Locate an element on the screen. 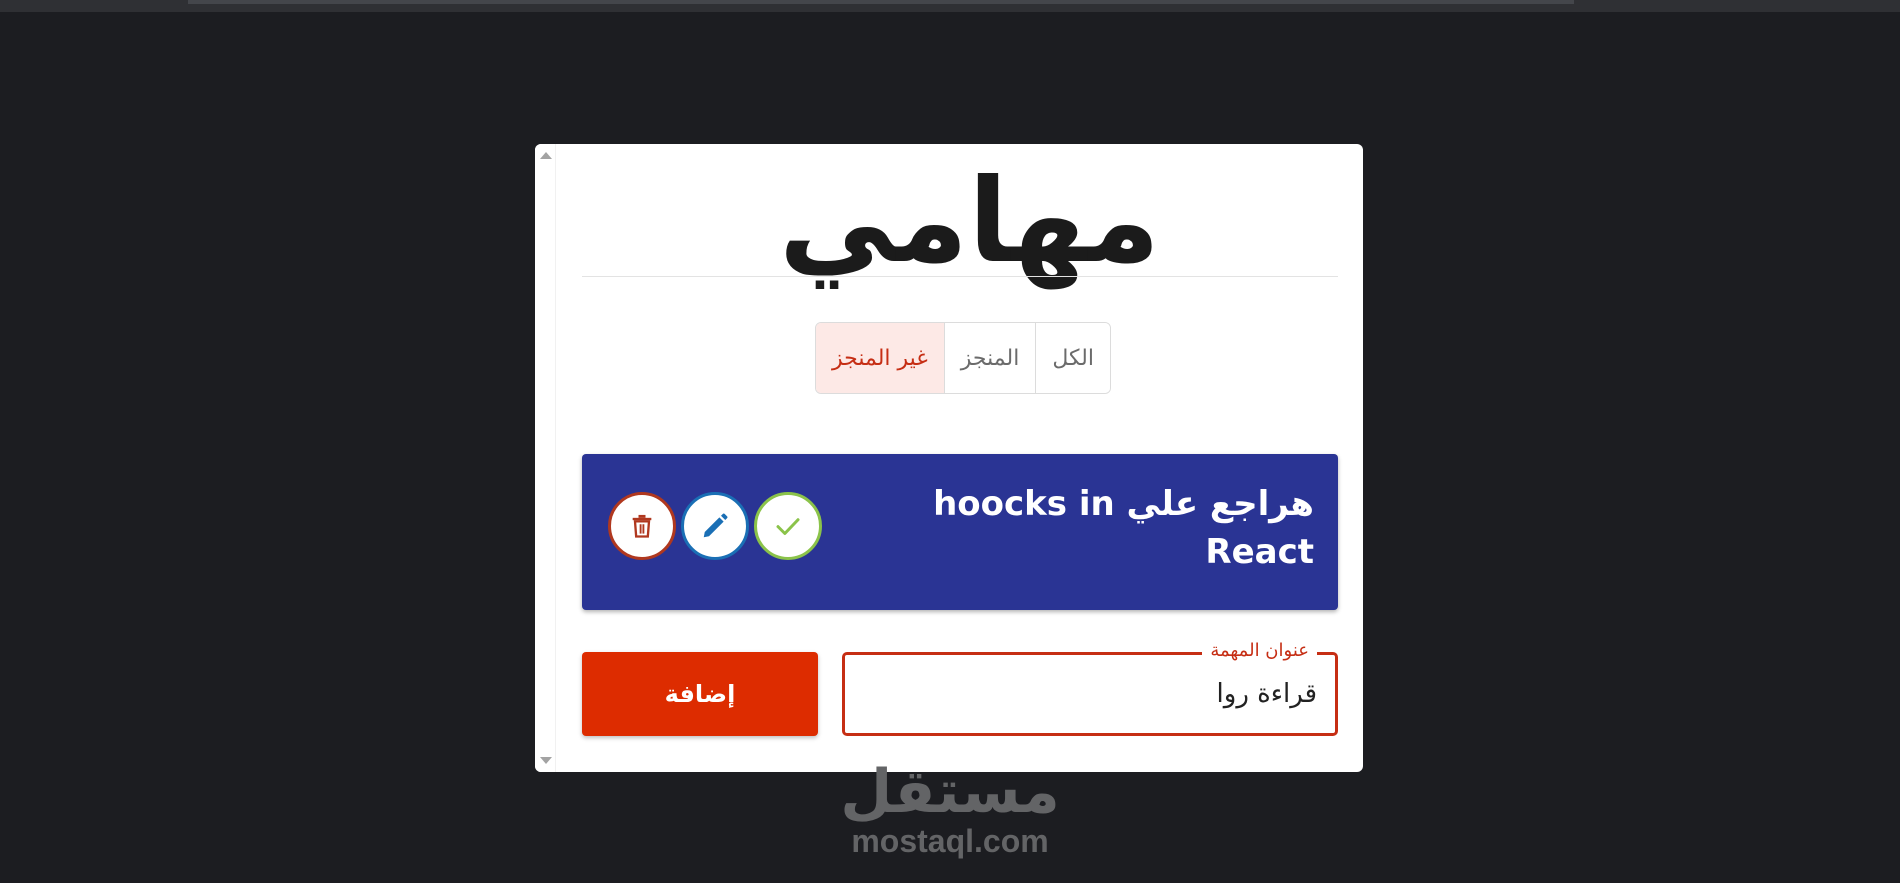 The width and height of the screenshot is (1900, 883). watermark-domain: mostaql.com is located at coordinates (950, 841).